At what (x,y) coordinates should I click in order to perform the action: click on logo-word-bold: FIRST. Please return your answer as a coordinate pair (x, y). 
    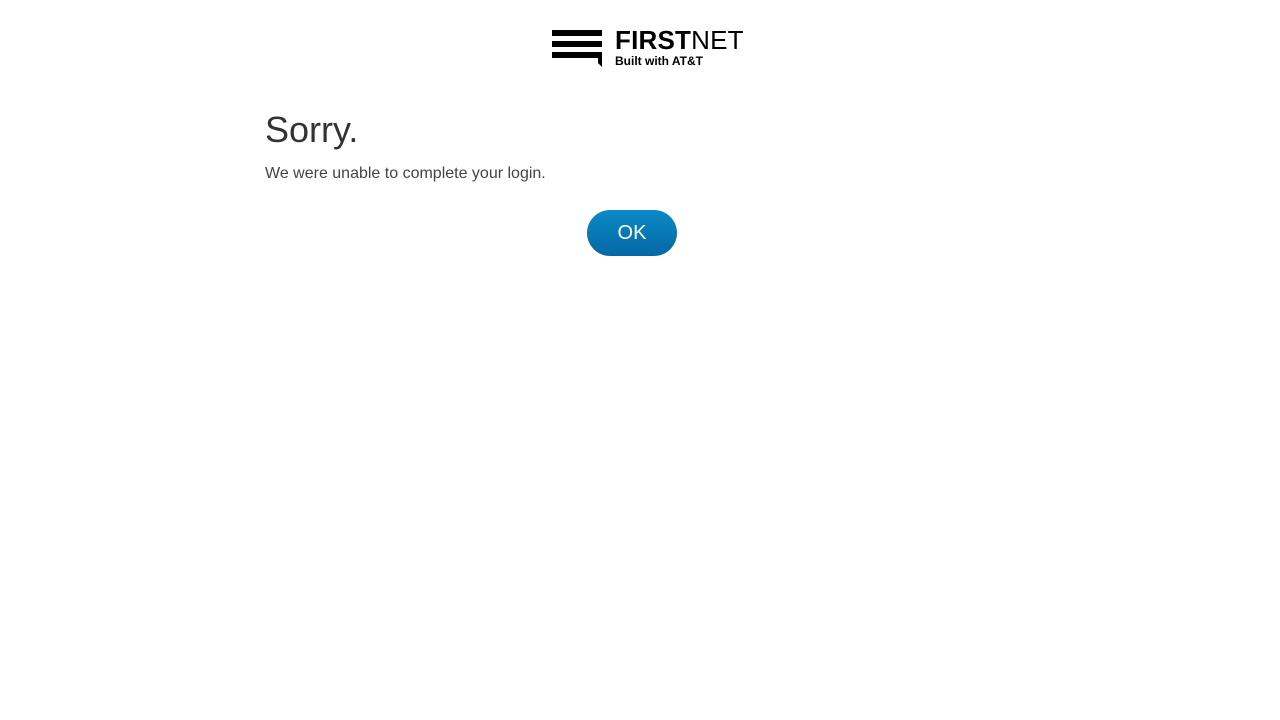
    Looking at the image, I should click on (653, 40).